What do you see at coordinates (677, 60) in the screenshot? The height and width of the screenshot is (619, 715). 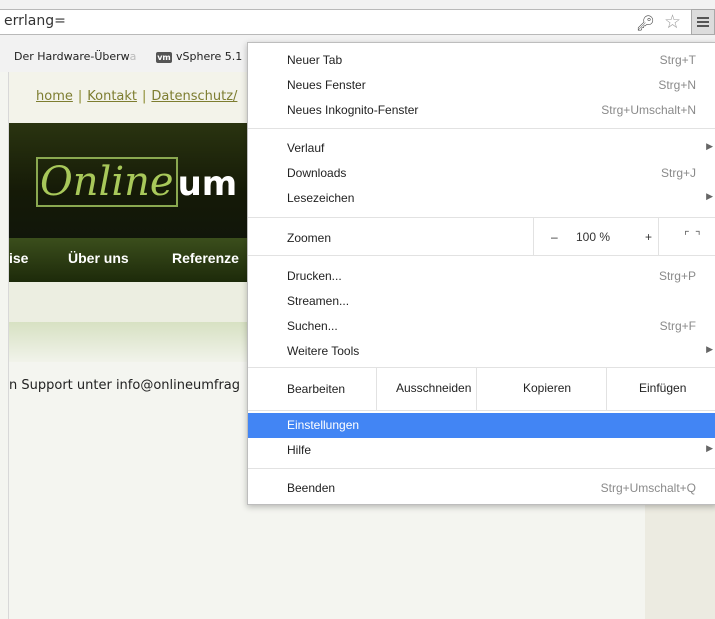 I see `menu-item-shortcut: Strg+T` at bounding box center [677, 60].